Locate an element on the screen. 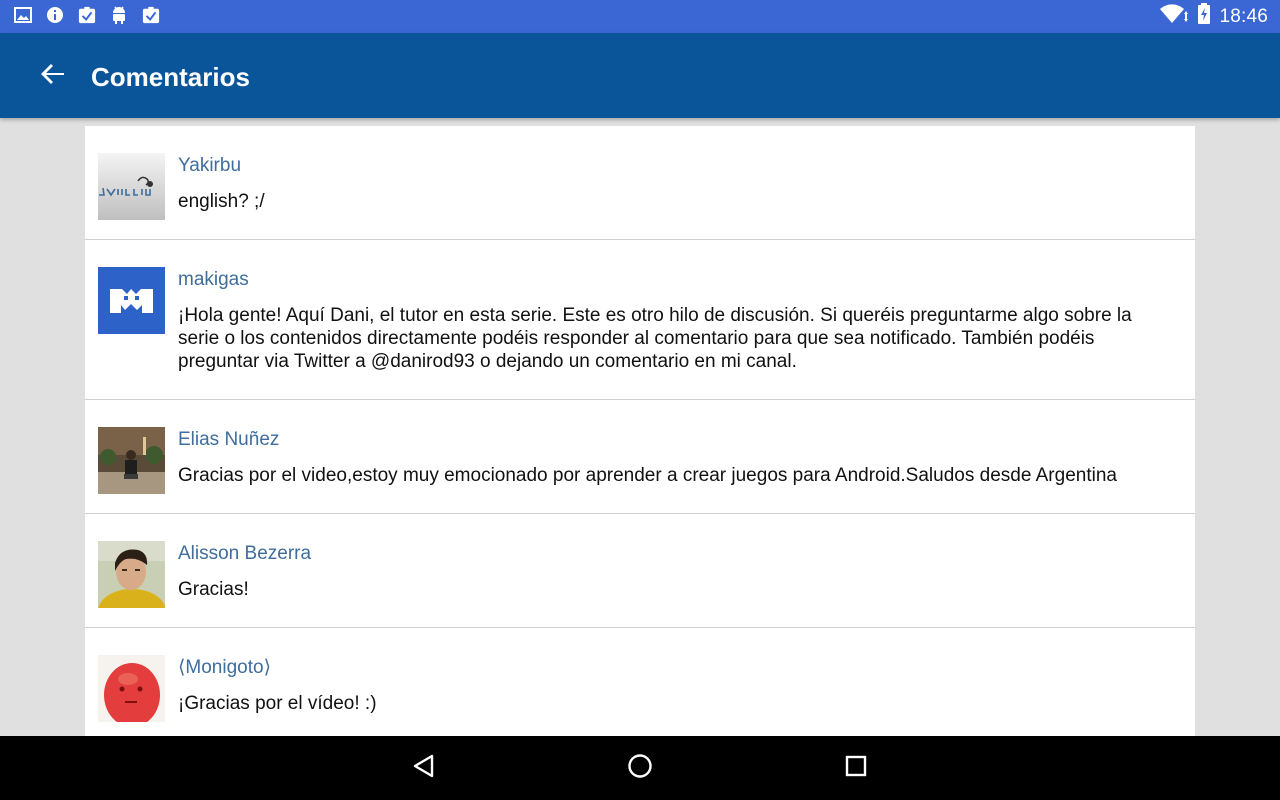  app-bar: Comentarios is located at coordinates (640, 75).